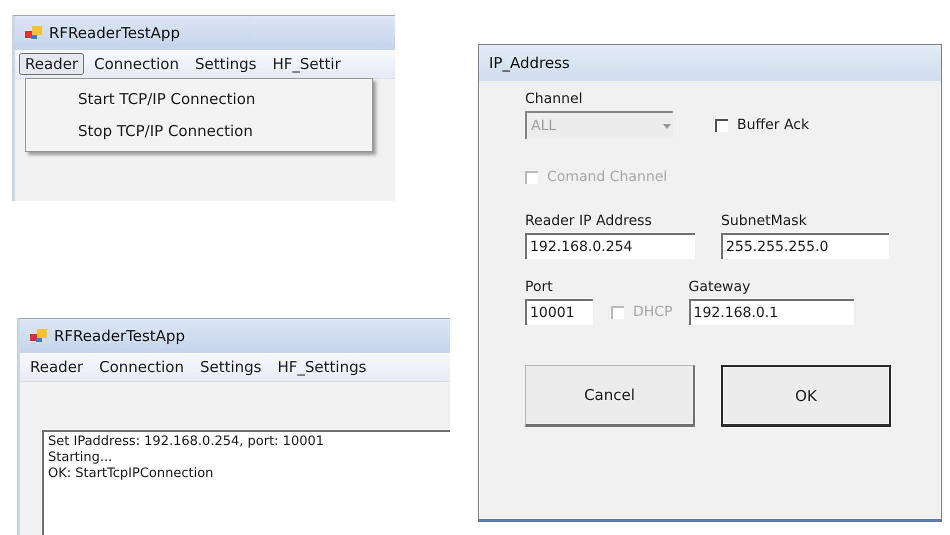 The image size is (950, 535). I want to click on field-label: Channel, so click(554, 99).